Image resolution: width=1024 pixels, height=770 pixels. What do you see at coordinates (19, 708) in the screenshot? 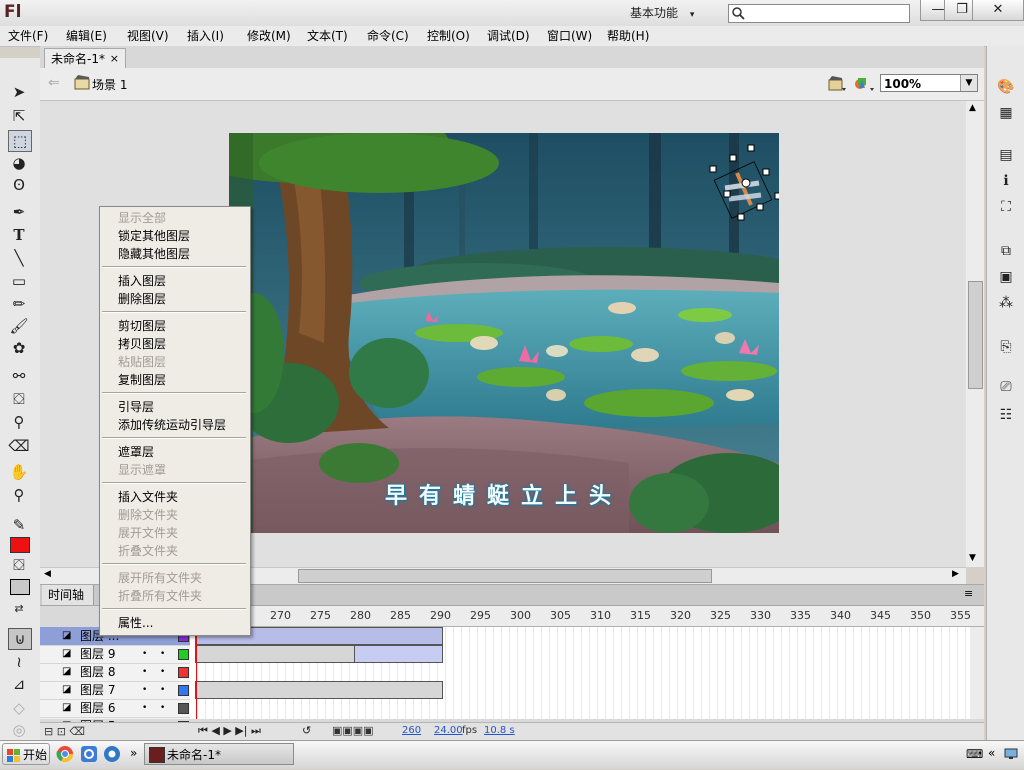
I see `option-icon: ◇` at bounding box center [19, 708].